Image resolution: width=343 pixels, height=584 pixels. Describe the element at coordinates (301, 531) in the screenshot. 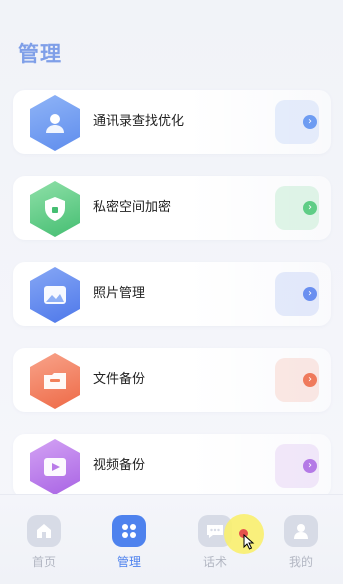

I see `user-icon` at that location.